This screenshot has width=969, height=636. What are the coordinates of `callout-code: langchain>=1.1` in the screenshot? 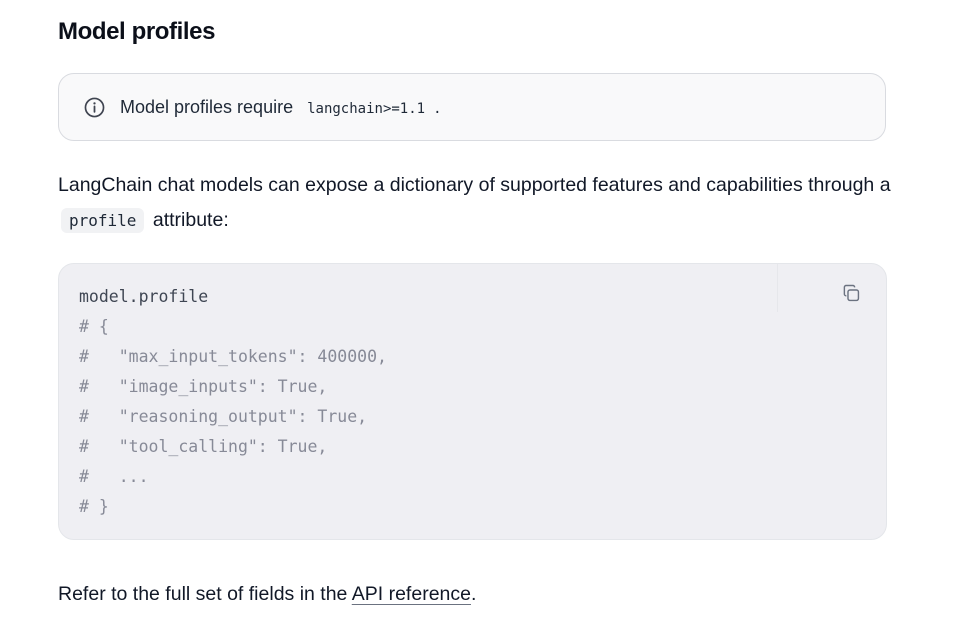 It's located at (366, 108).